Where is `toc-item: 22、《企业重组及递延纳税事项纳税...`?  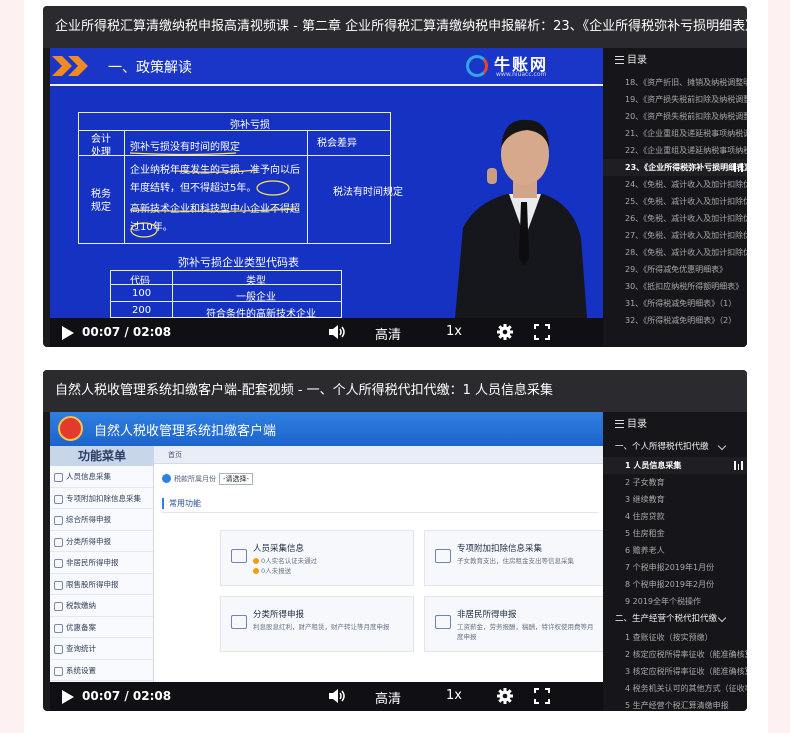
toc-item: 22、《企业重组及递延纳税事项纳税... is located at coordinates (675, 150).